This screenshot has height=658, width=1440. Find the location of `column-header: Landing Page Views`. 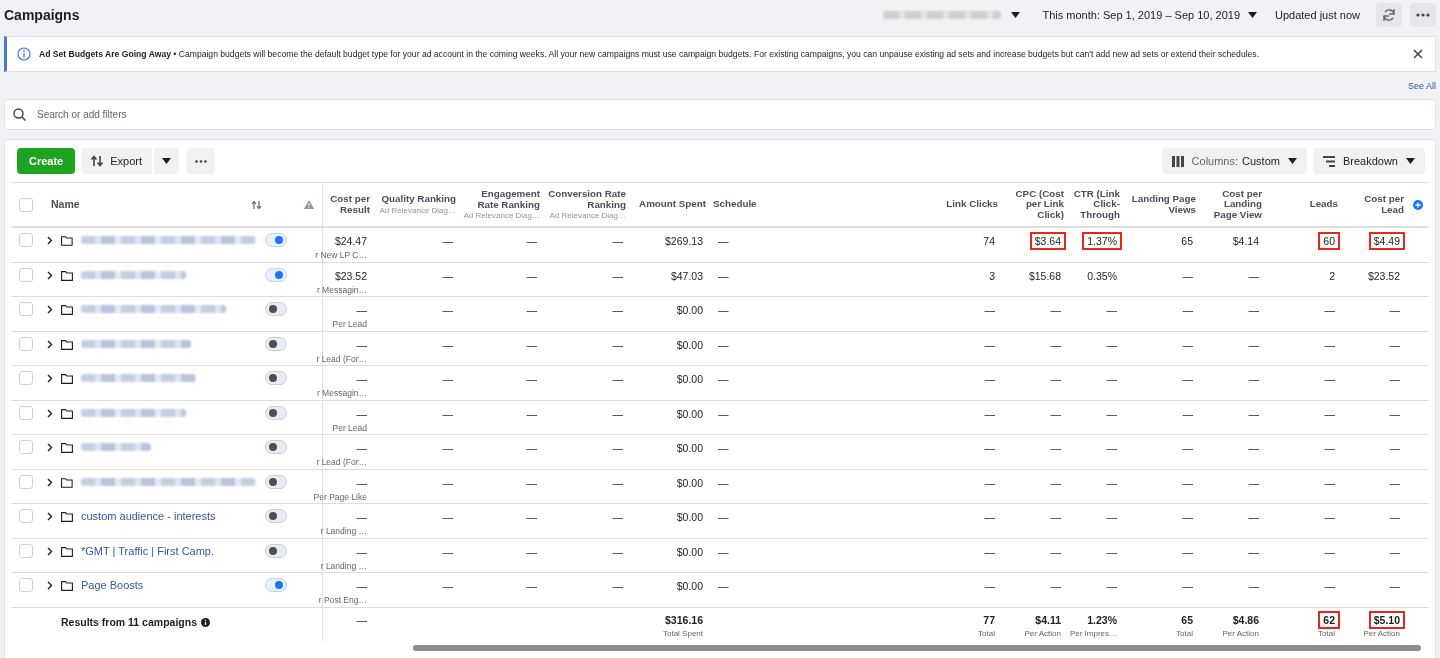

column-header: Landing Page Views is located at coordinates (1160, 204).